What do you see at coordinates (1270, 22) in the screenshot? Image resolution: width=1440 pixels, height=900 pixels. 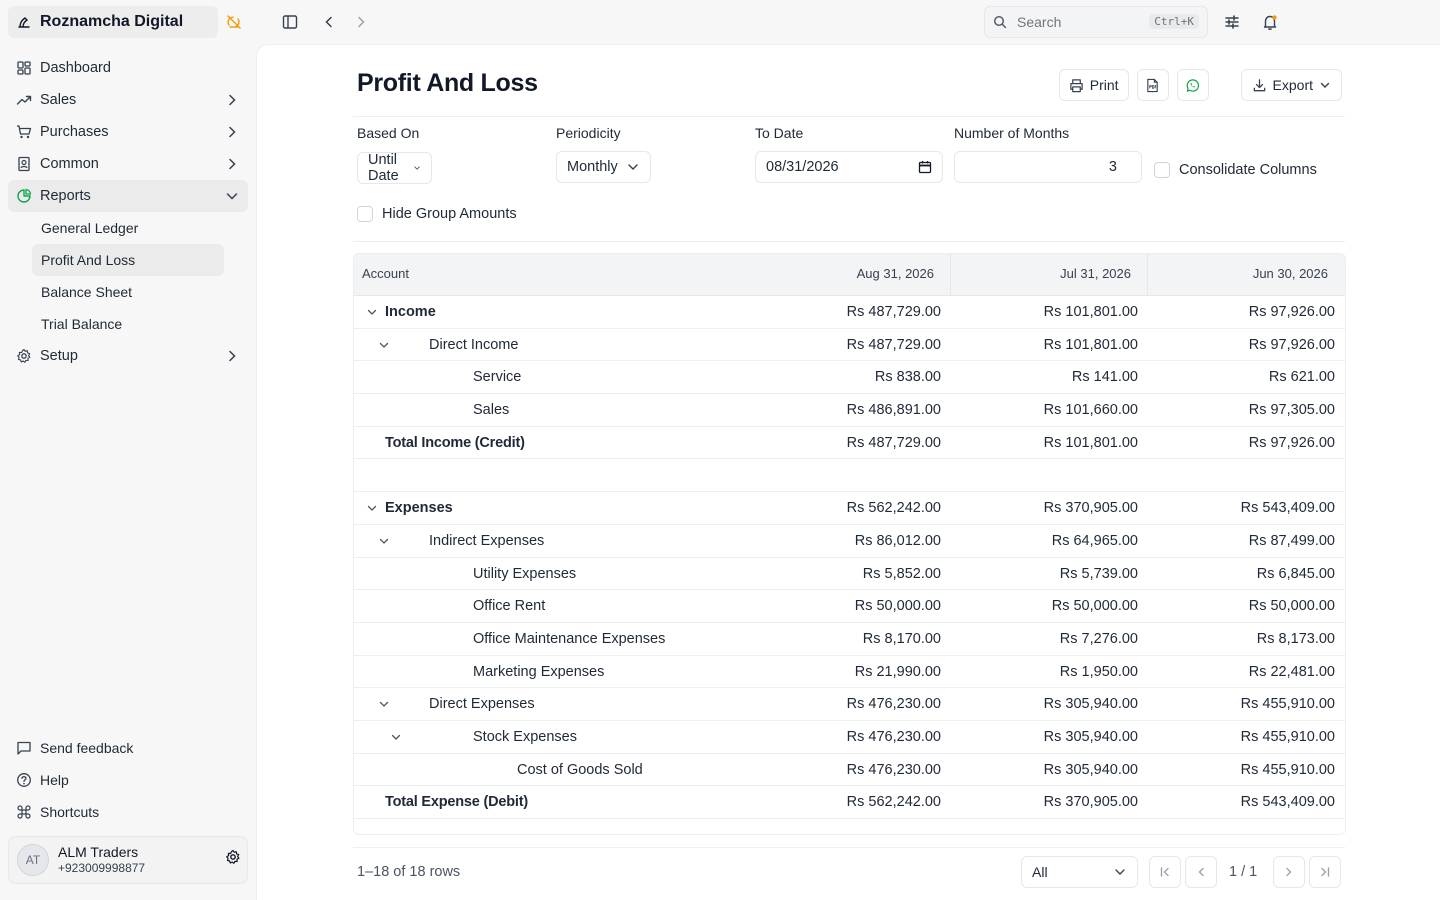 I see `notification-bell-icon` at bounding box center [1270, 22].